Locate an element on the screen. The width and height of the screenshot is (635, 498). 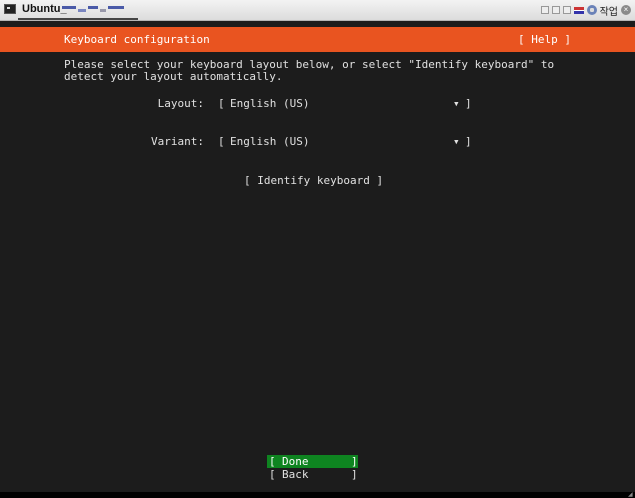
layout-close-bracket: ] is located at coordinates (468, 103).